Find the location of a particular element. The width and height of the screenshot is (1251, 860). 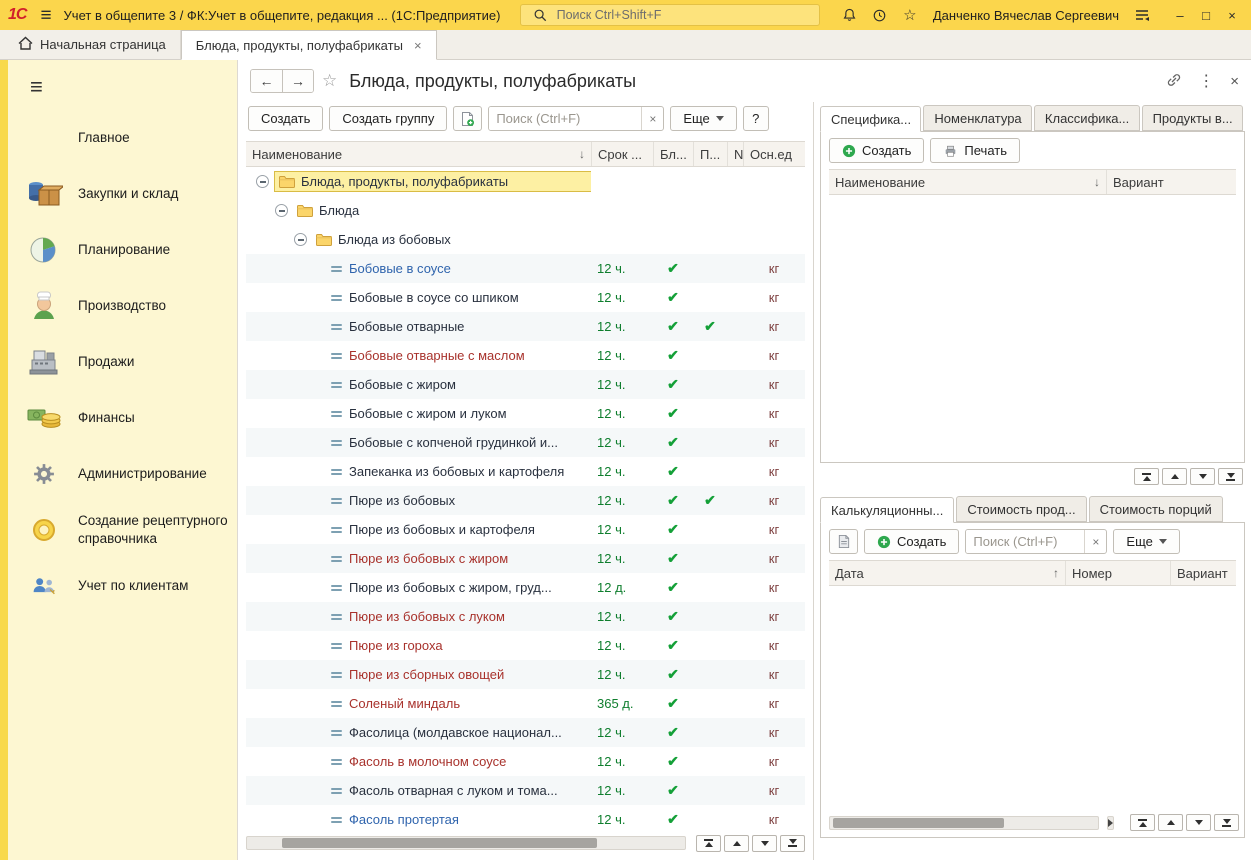

calc-document-button is located at coordinates (843, 541).